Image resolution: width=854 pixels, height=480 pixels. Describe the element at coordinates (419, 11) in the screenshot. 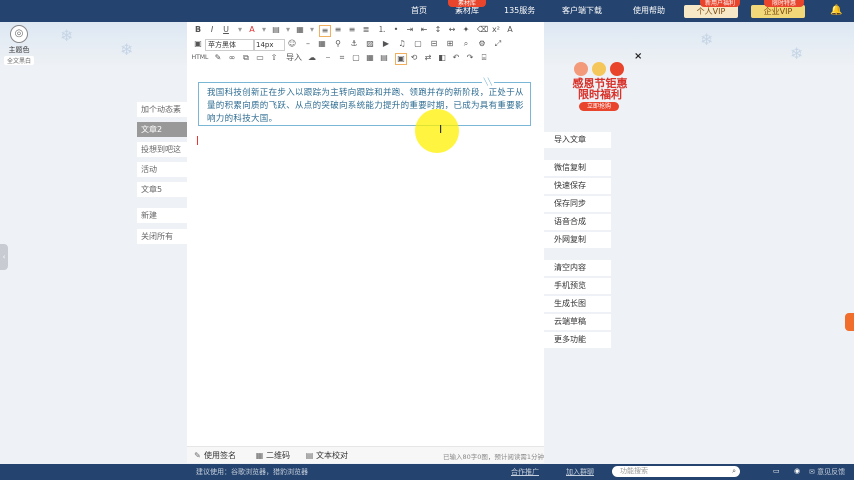

I see `nav-home: 首页` at that location.